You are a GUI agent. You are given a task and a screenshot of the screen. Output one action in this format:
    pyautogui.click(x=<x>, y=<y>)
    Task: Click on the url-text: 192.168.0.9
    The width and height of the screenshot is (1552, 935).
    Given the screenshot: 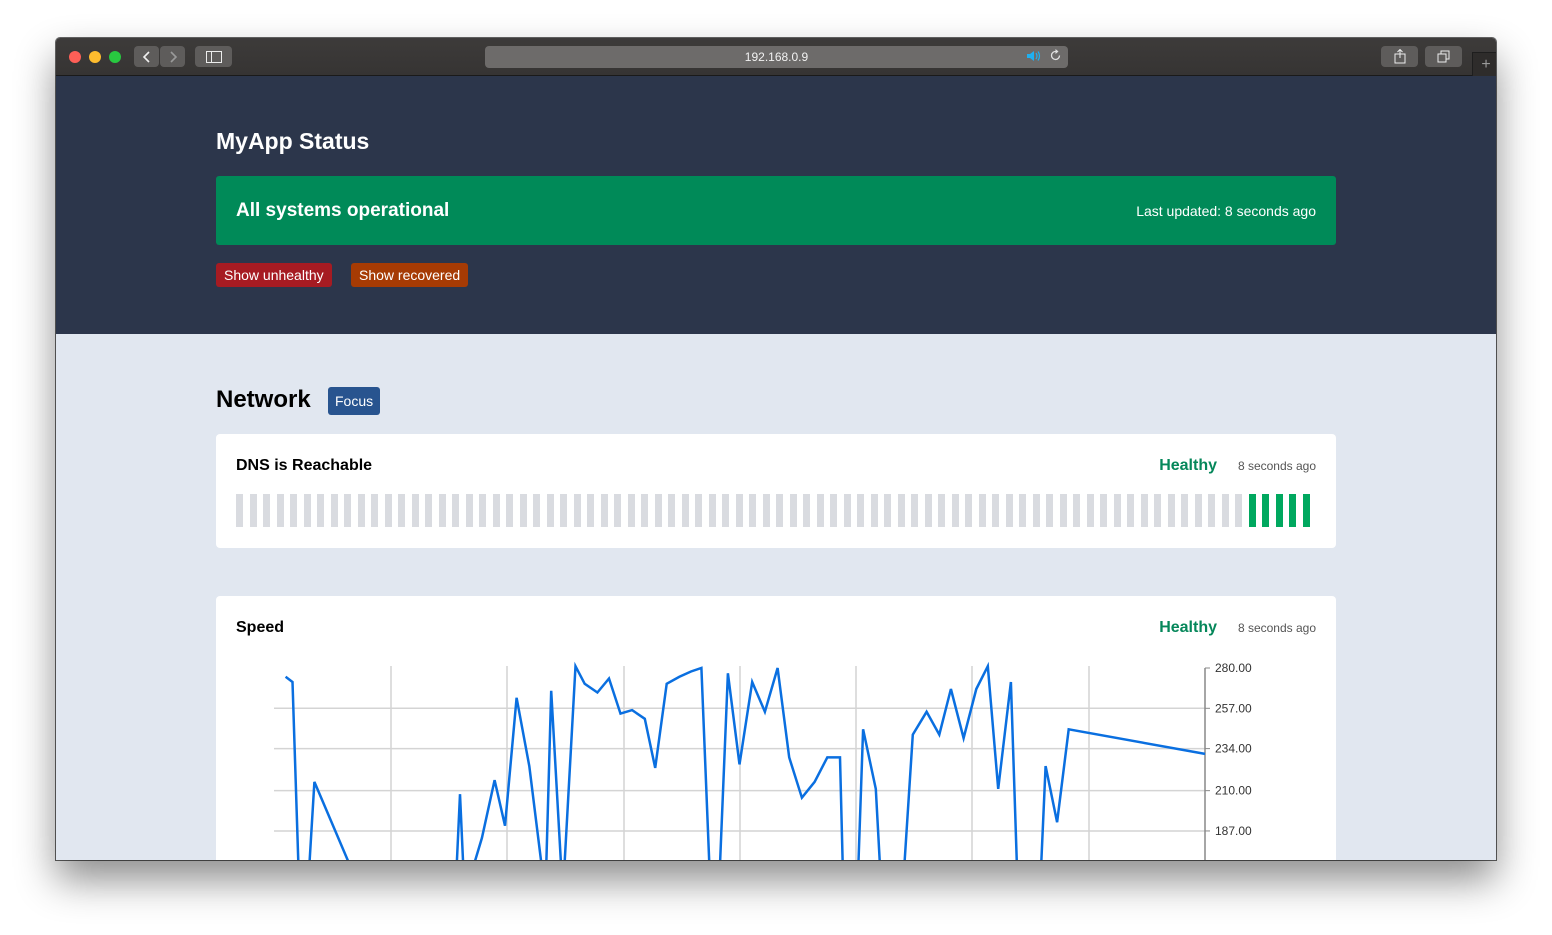 What is the action you would take?
    pyautogui.click(x=776, y=57)
    